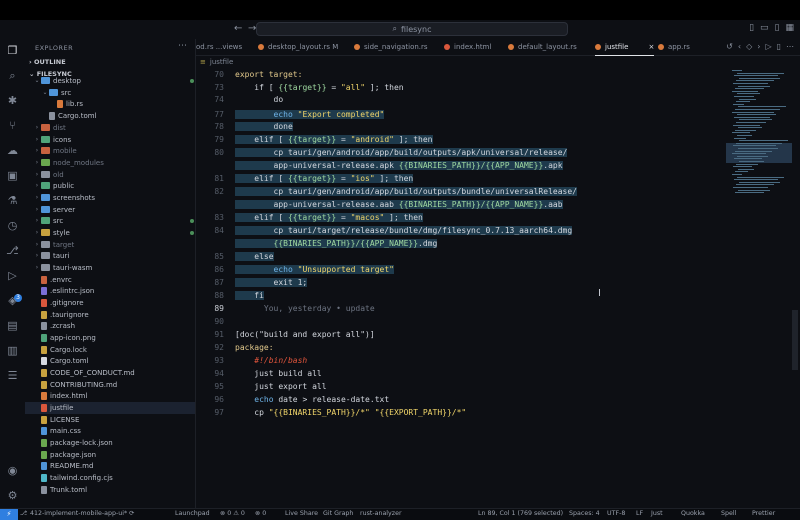 The height and width of the screenshot is (520, 800). What do you see at coordinates (110, 93) in the screenshot?
I see `tree-folder: ⌄ src` at bounding box center [110, 93].